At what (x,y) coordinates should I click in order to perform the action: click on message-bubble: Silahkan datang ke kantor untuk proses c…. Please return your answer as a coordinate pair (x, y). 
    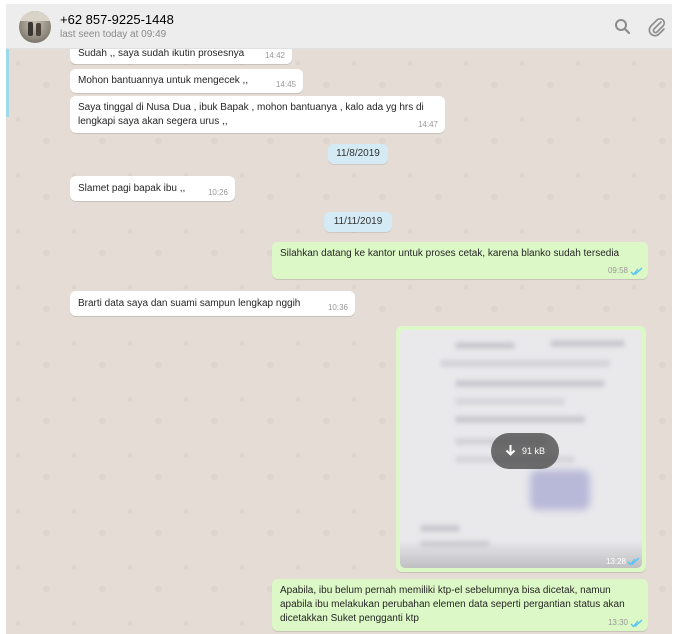
    Looking at the image, I should click on (460, 260).